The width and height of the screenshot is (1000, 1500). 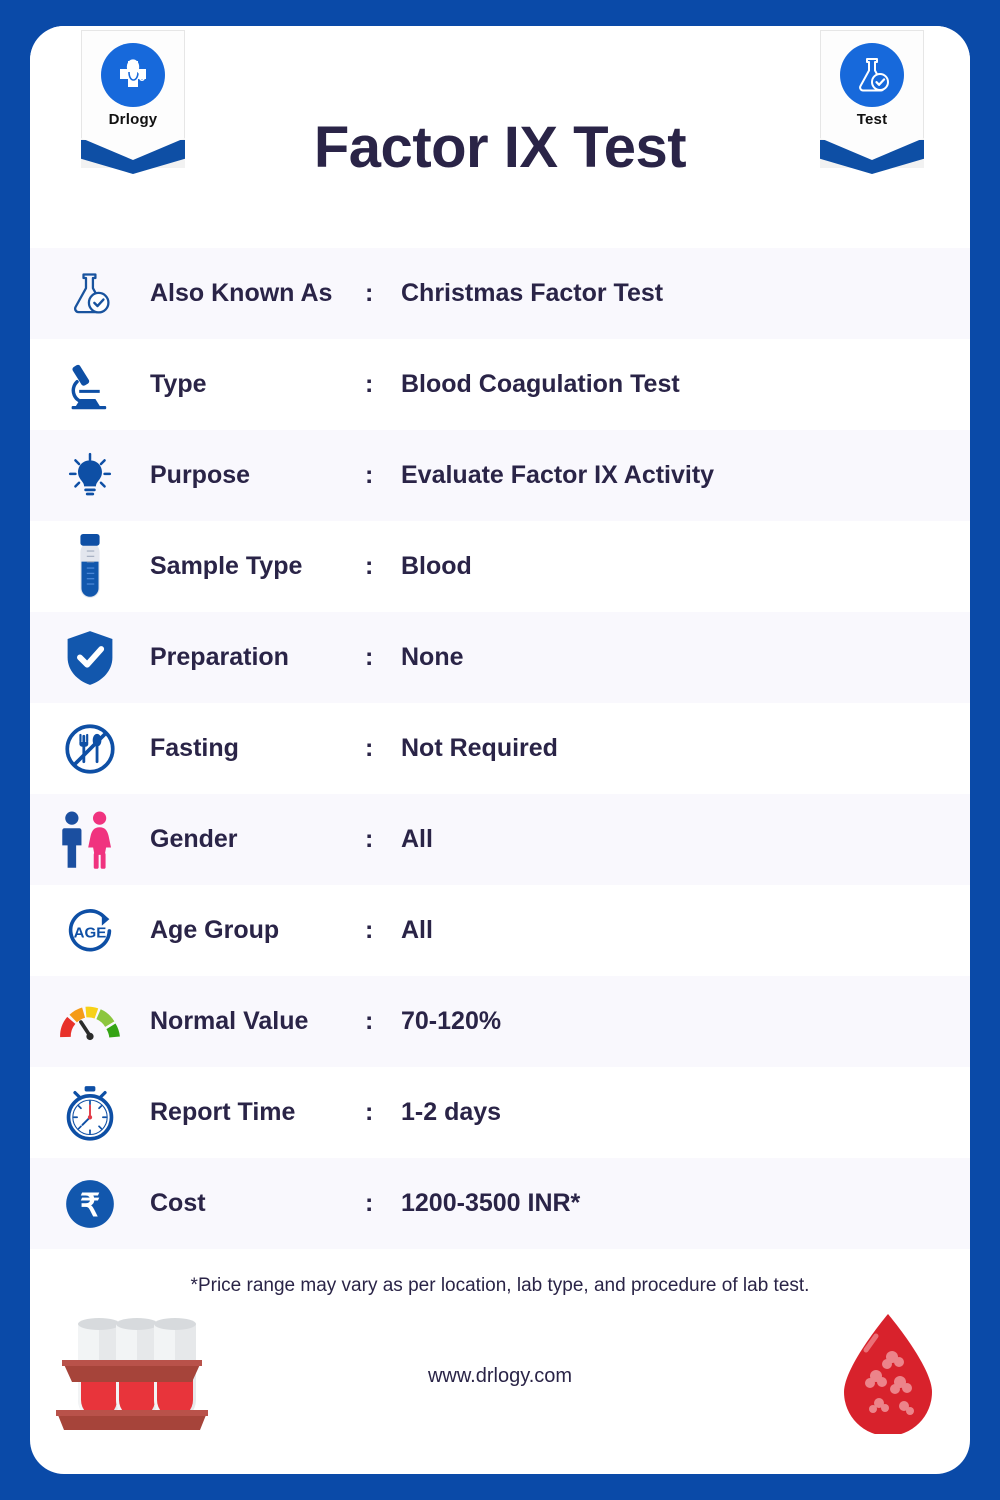 What do you see at coordinates (90, 749) in the screenshot?
I see `no-food-fasting-icon` at bounding box center [90, 749].